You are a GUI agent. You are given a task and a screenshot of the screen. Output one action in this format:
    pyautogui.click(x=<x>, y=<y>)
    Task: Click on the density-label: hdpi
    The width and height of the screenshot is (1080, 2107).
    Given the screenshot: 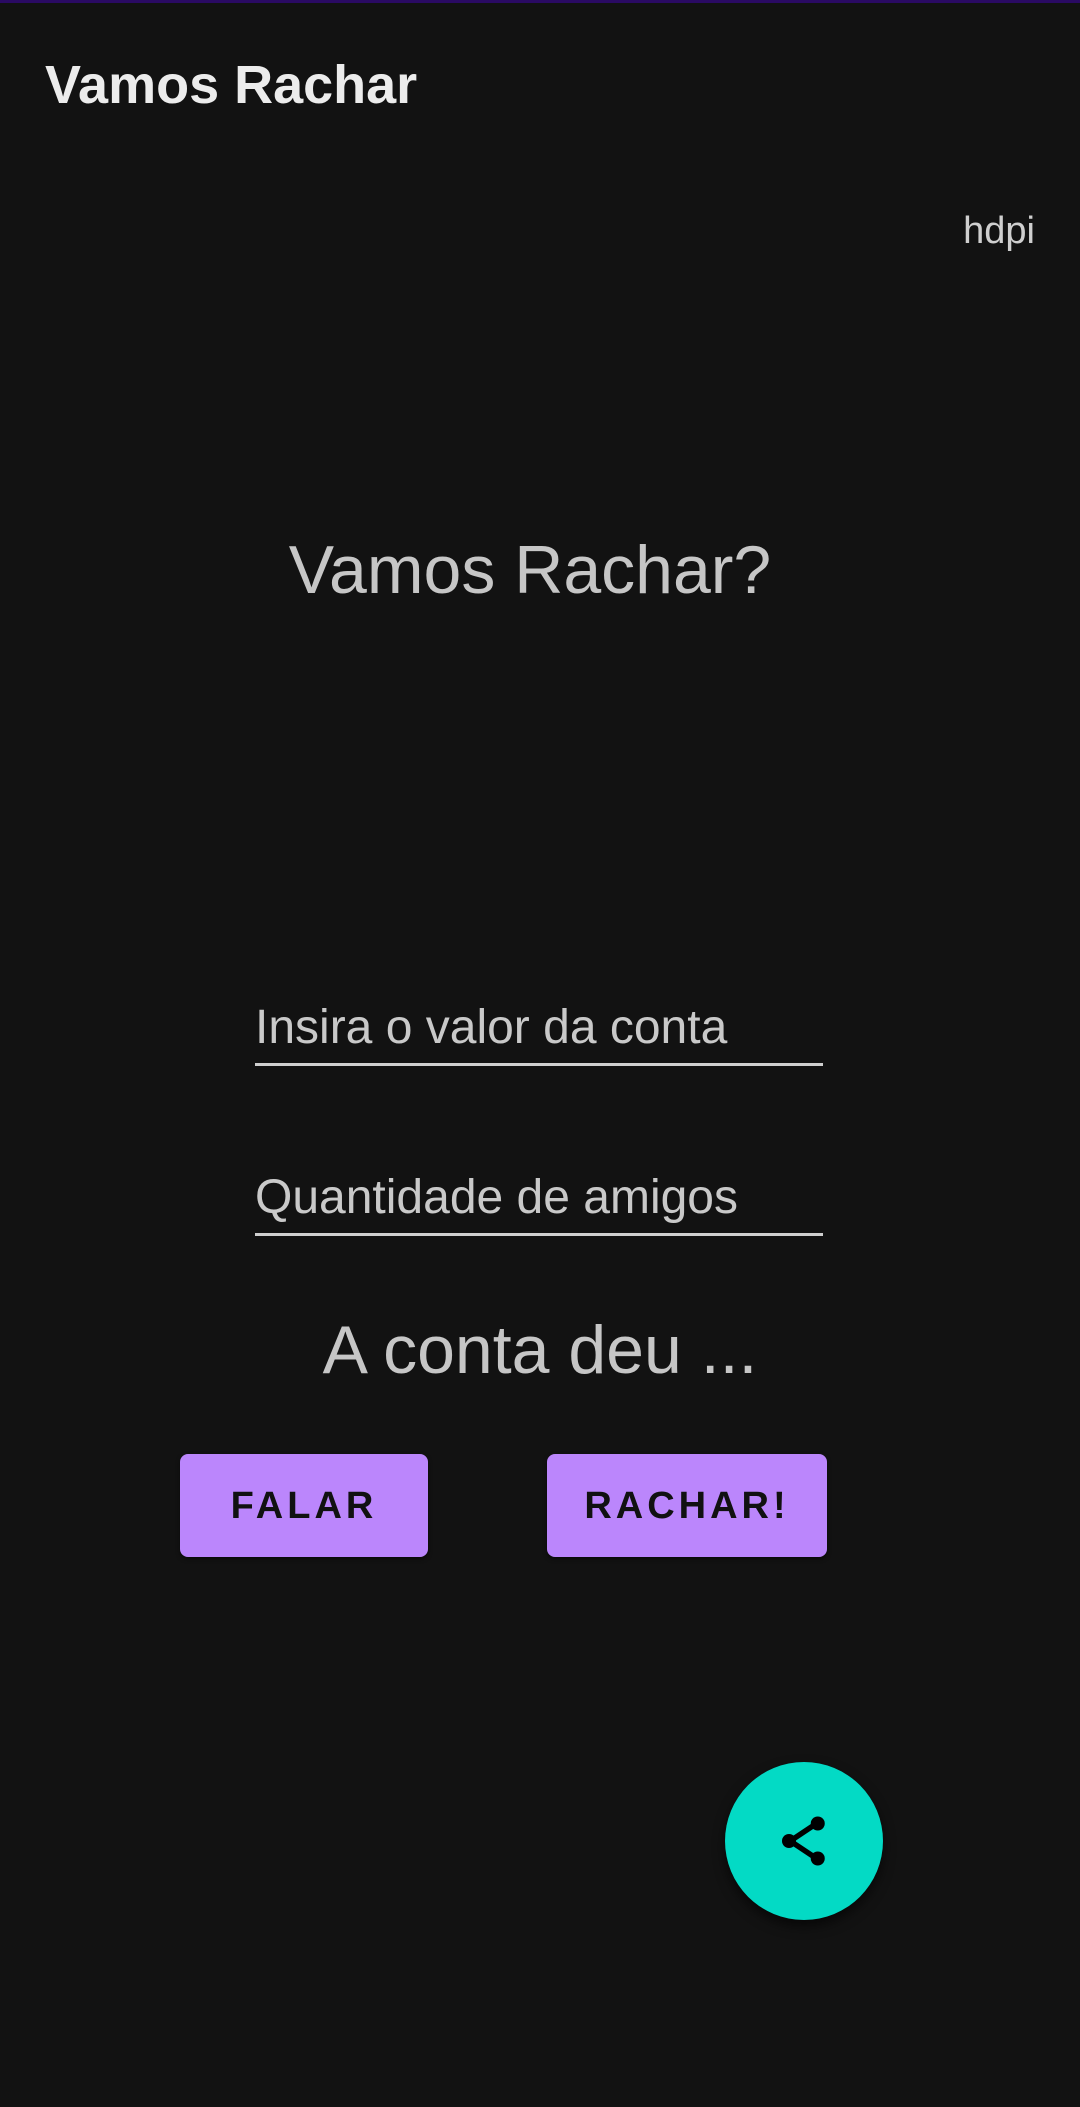 What is the action you would take?
    pyautogui.click(x=999, y=231)
    